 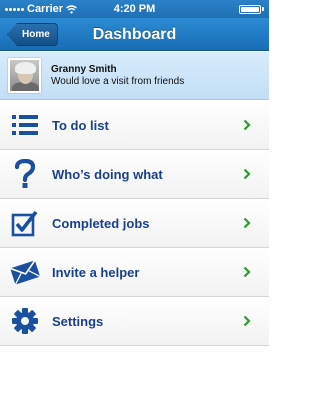 What do you see at coordinates (25, 321) in the screenshot?
I see `gear-icon` at bounding box center [25, 321].